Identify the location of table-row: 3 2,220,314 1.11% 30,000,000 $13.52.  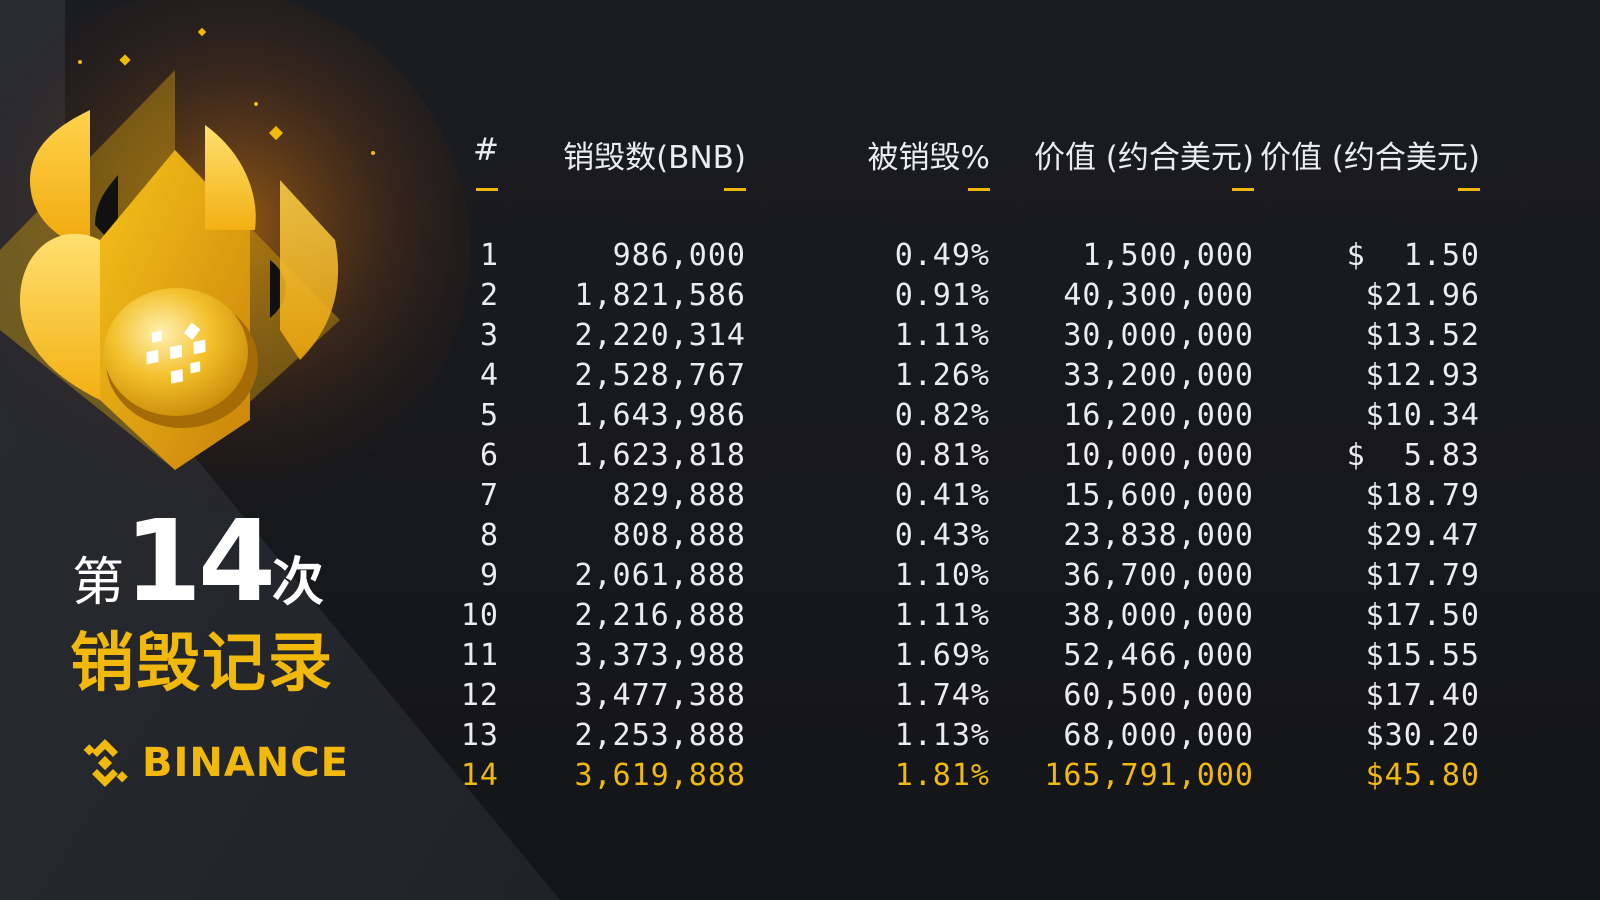
(970, 338).